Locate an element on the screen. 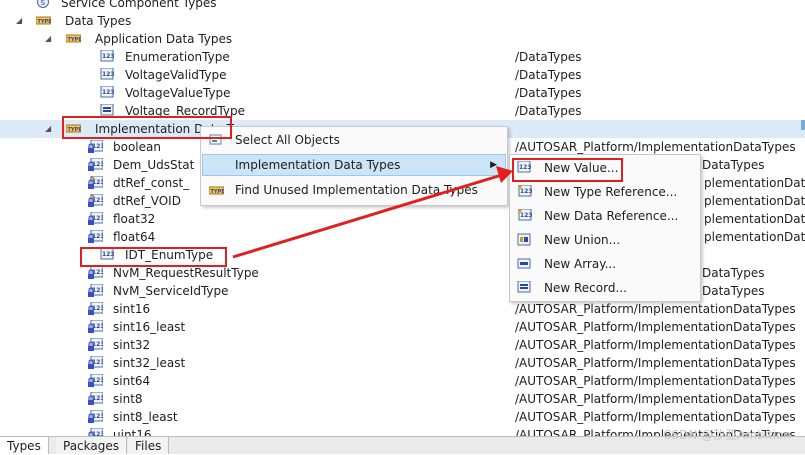 The height and width of the screenshot is (455, 805). tab-label: Types is located at coordinates (24, 446).